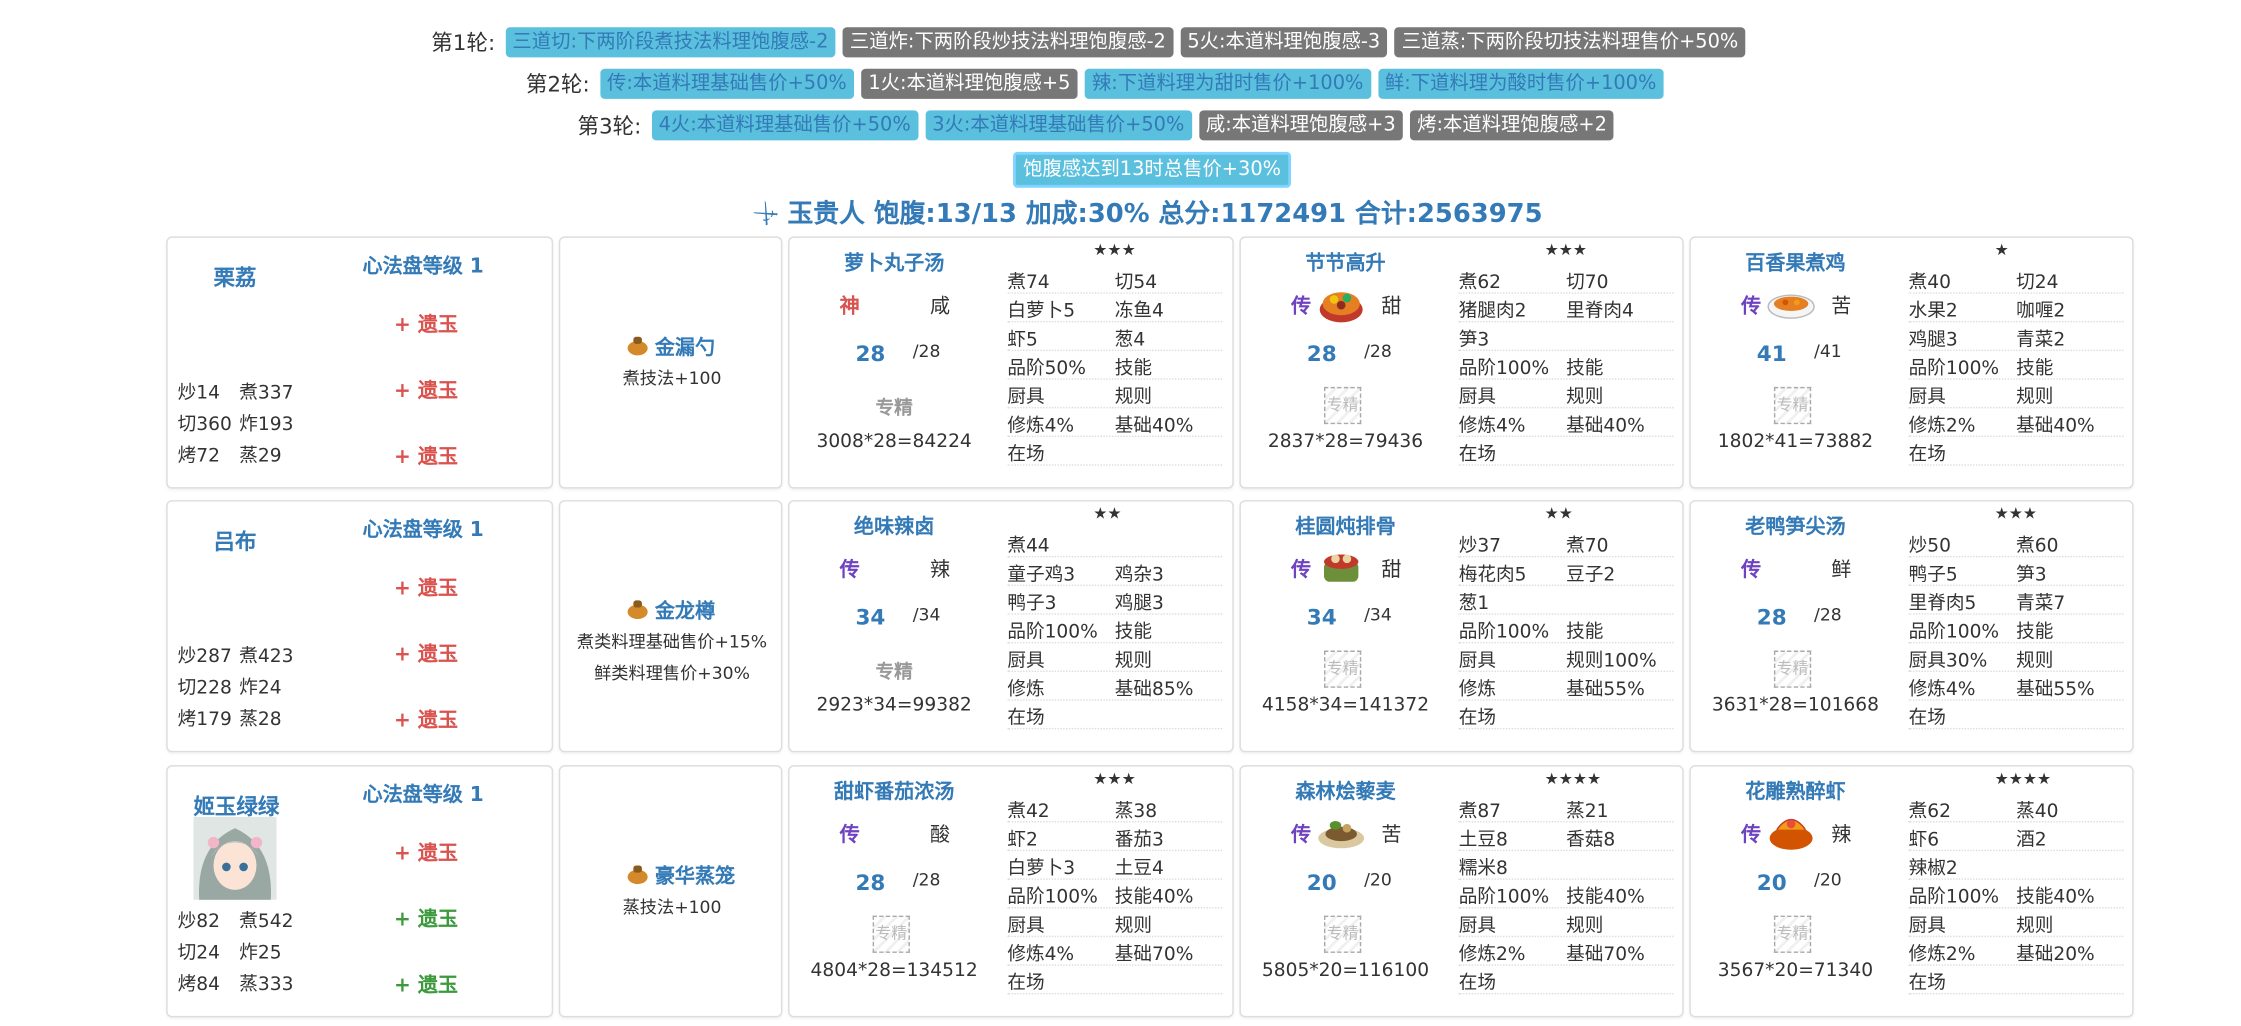 The width and height of the screenshot is (2241, 1026). What do you see at coordinates (940, 570) in the screenshot?
I see `dish-taste: 辣` at bounding box center [940, 570].